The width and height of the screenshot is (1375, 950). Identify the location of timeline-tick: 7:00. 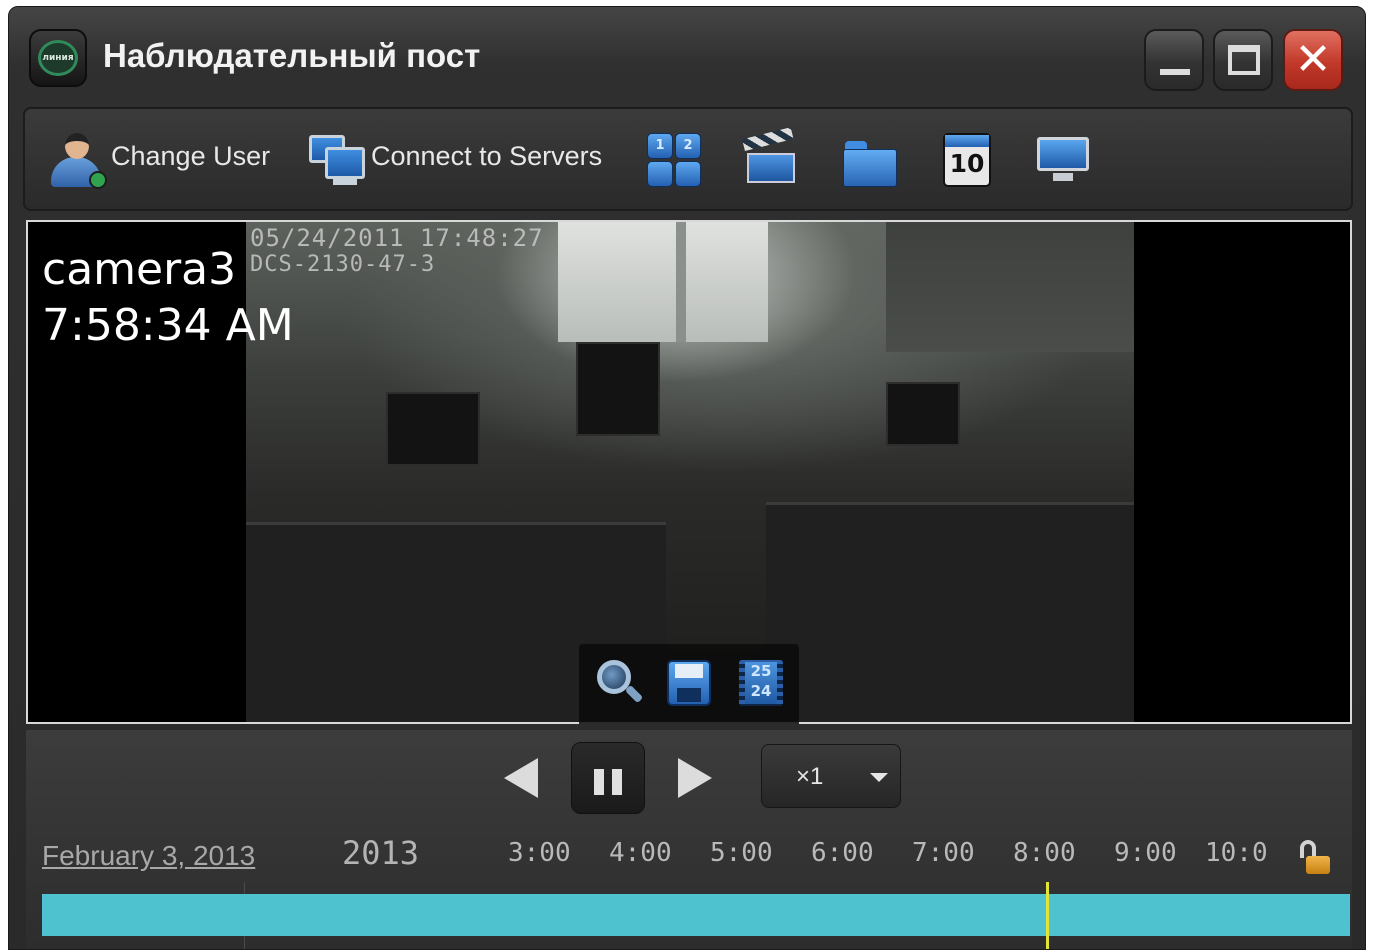
(943, 853).